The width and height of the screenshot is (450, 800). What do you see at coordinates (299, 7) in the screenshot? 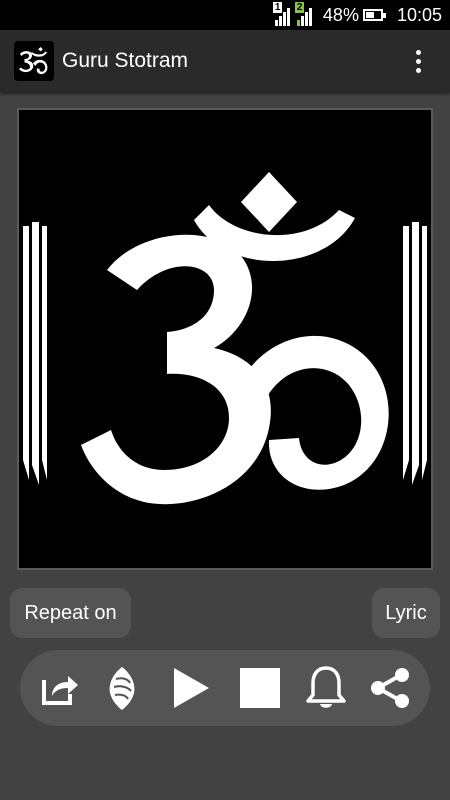
I see `sim2-badge: 2` at bounding box center [299, 7].